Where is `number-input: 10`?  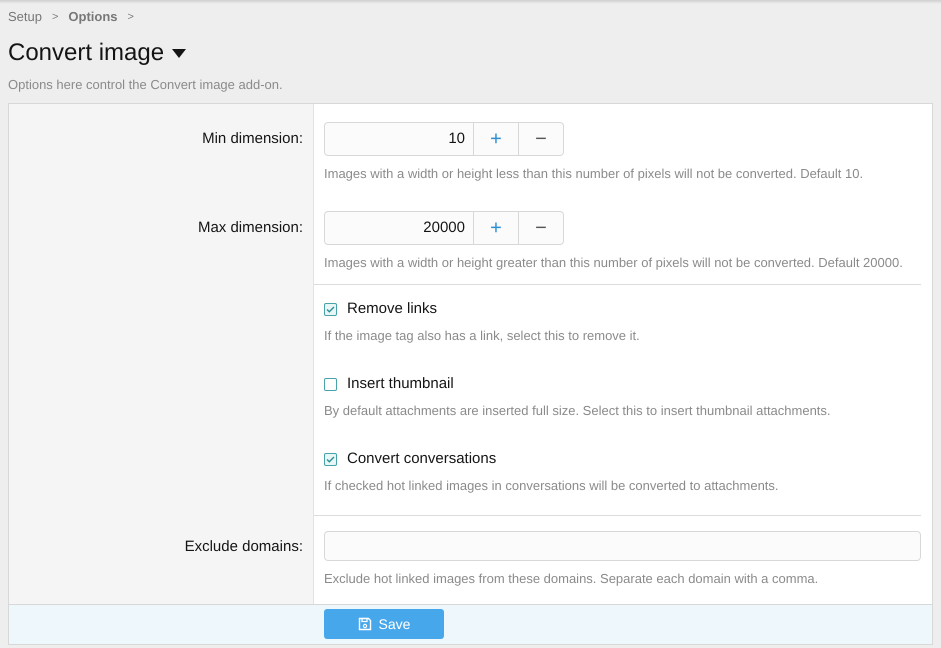
number-input: 10 is located at coordinates (399, 139).